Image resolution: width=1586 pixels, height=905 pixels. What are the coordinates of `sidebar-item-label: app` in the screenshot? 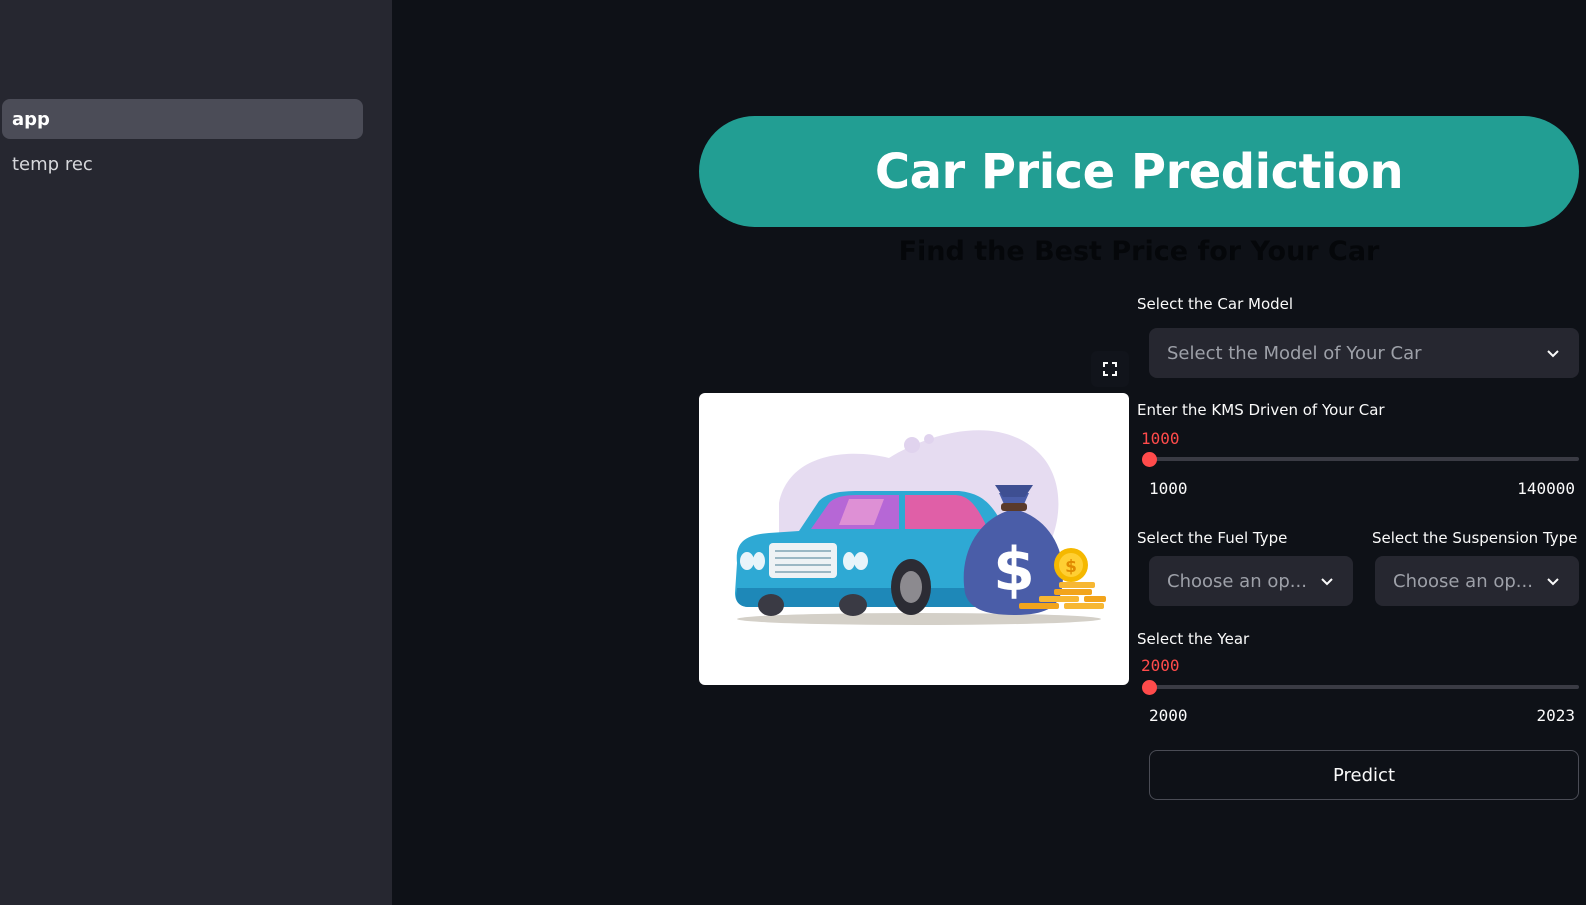 It's located at (31, 119).